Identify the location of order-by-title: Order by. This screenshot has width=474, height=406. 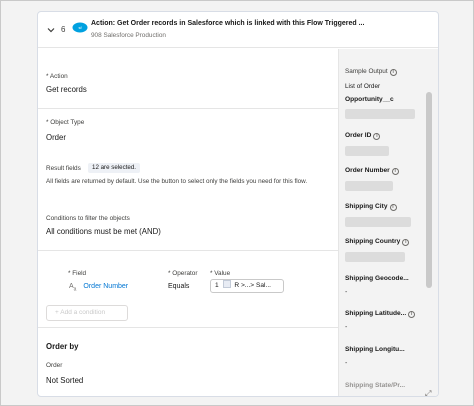
(62, 346).